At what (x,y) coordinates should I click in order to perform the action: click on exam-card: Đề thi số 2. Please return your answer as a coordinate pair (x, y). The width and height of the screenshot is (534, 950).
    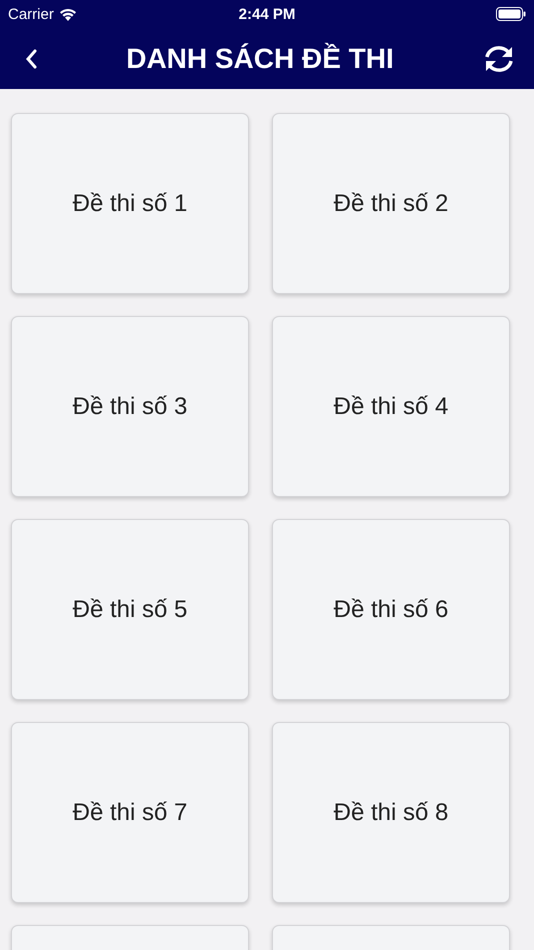
    Looking at the image, I should click on (391, 203).